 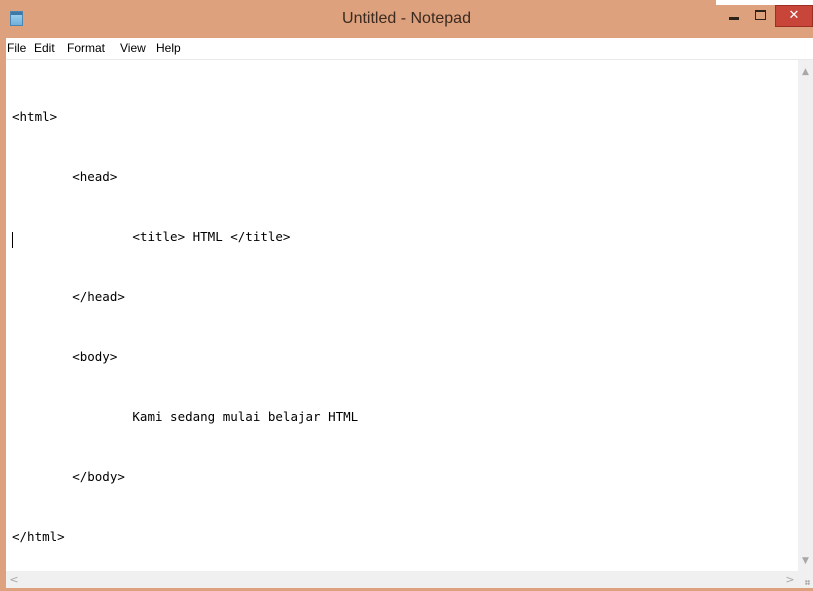 I want to click on scroll-down-icon: ▼, so click(x=805, y=561).